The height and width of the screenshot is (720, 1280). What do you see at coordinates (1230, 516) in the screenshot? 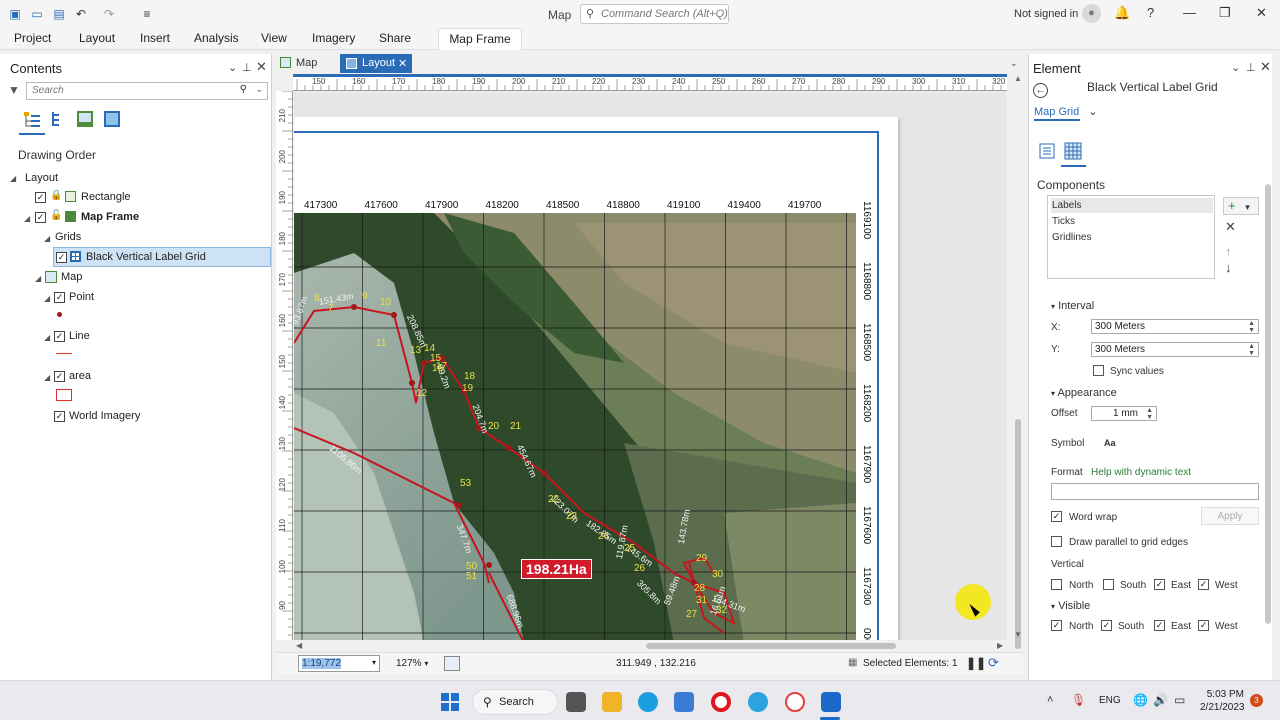
I see `apply-button: Apply` at bounding box center [1230, 516].